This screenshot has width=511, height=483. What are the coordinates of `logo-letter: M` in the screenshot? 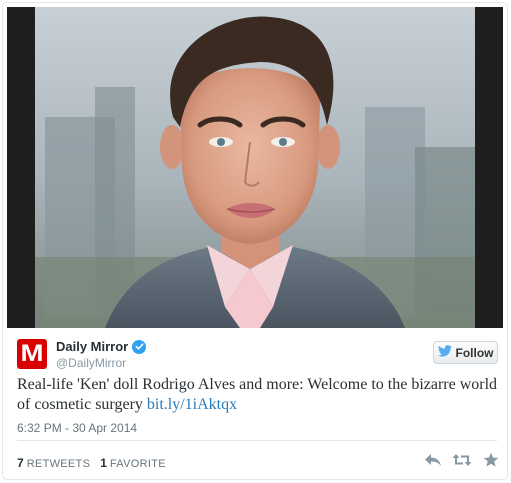 It's located at (32, 353).